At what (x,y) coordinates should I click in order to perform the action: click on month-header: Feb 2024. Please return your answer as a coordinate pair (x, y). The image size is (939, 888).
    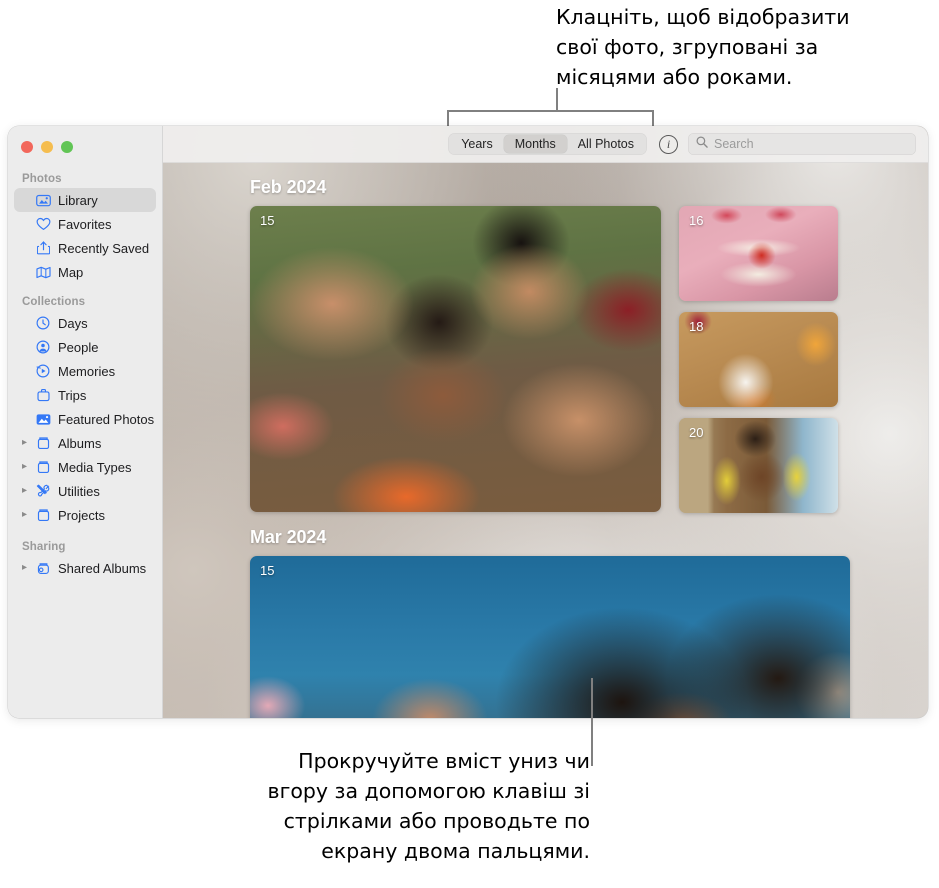
    Looking at the image, I should click on (288, 187).